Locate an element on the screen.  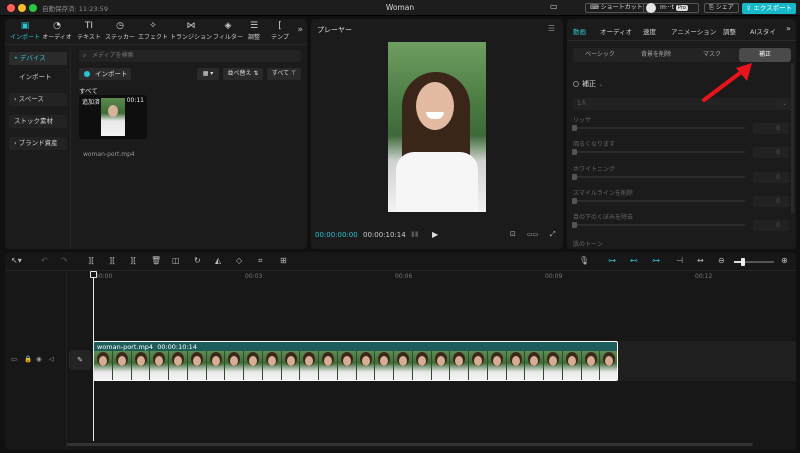
video-preview is located at coordinates (437, 127).